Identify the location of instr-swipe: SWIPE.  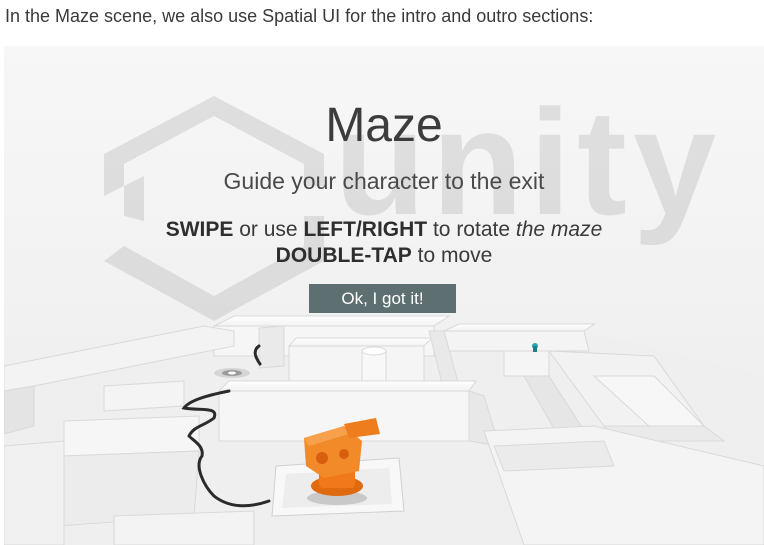
(199, 229).